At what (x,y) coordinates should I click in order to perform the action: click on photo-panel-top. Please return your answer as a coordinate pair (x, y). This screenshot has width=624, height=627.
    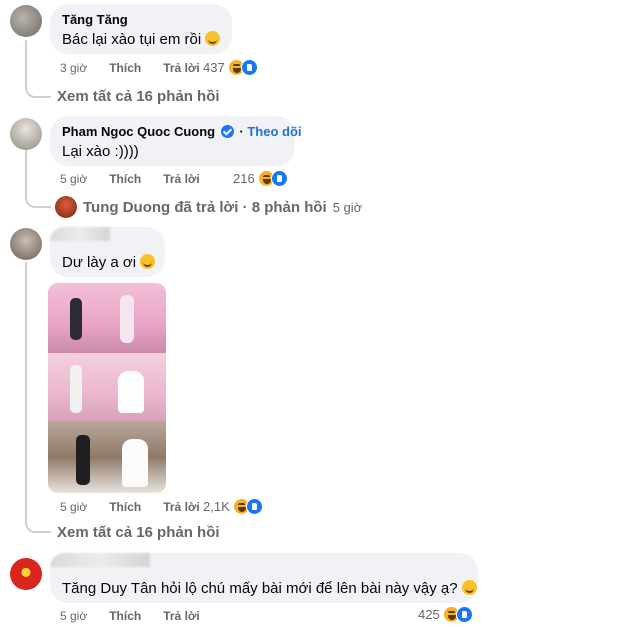
    Looking at the image, I should click on (107, 318).